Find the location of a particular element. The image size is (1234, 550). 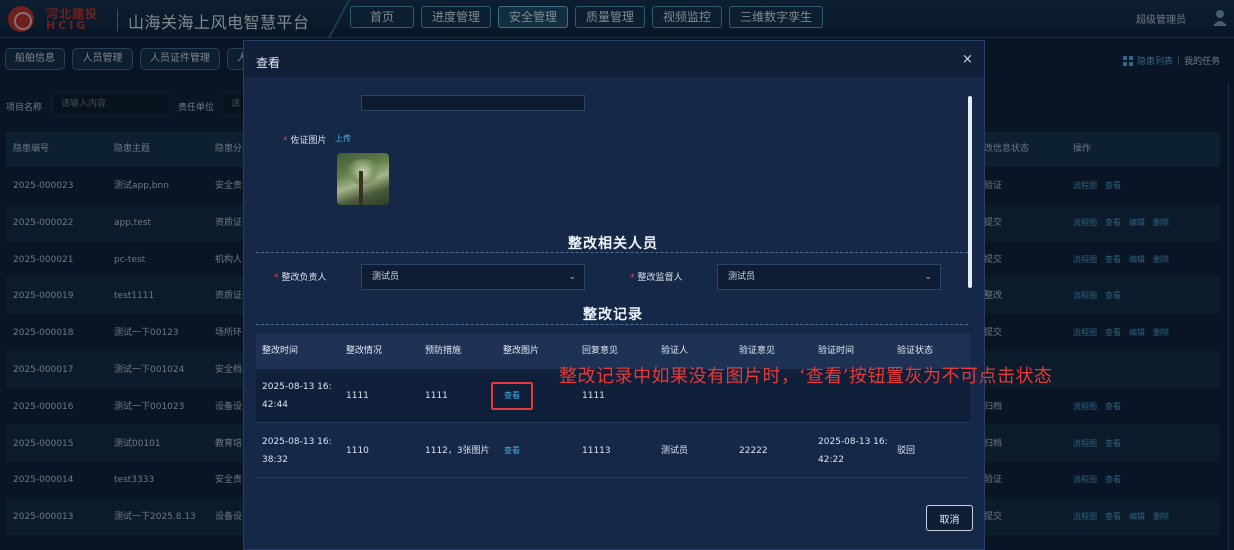

supervisor-label: * 整改监督人 is located at coordinates (656, 276).